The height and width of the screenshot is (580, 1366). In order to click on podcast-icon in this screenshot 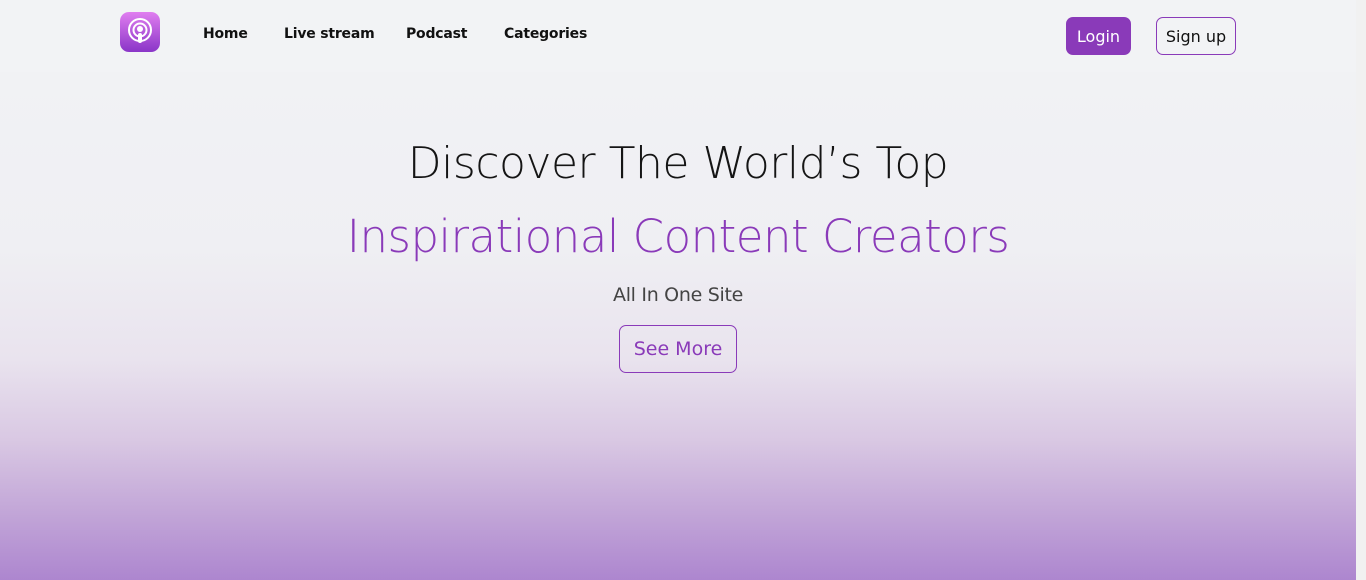, I will do `click(140, 32)`.